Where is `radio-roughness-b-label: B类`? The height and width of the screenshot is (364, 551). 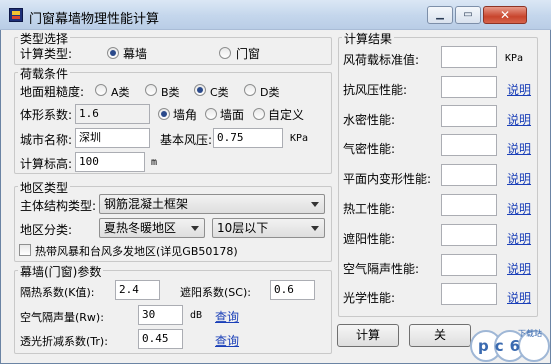 radio-roughness-b-label: B类 is located at coordinates (170, 92).